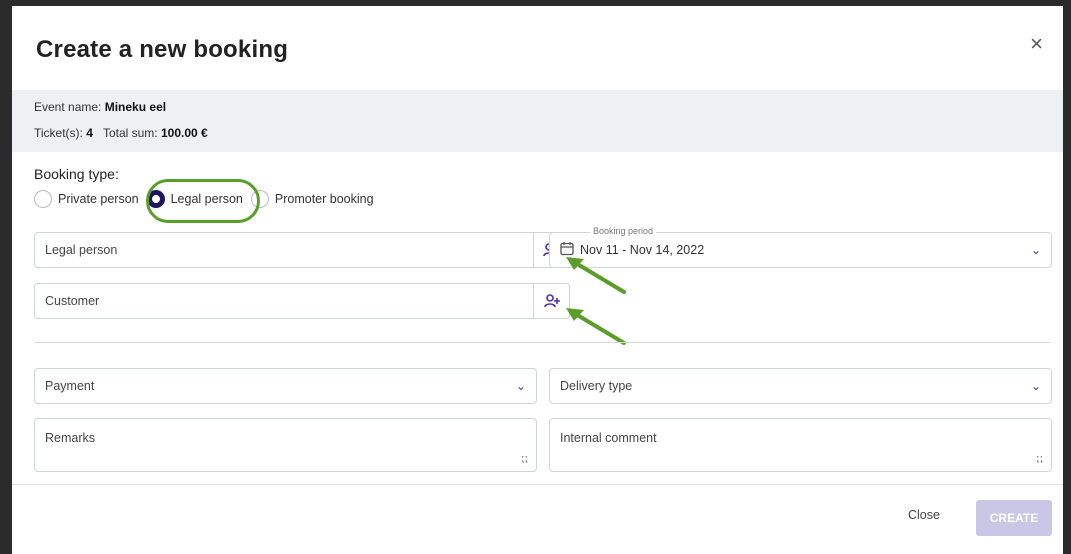  I want to click on total-sum-value: 100.00 €, so click(184, 133).